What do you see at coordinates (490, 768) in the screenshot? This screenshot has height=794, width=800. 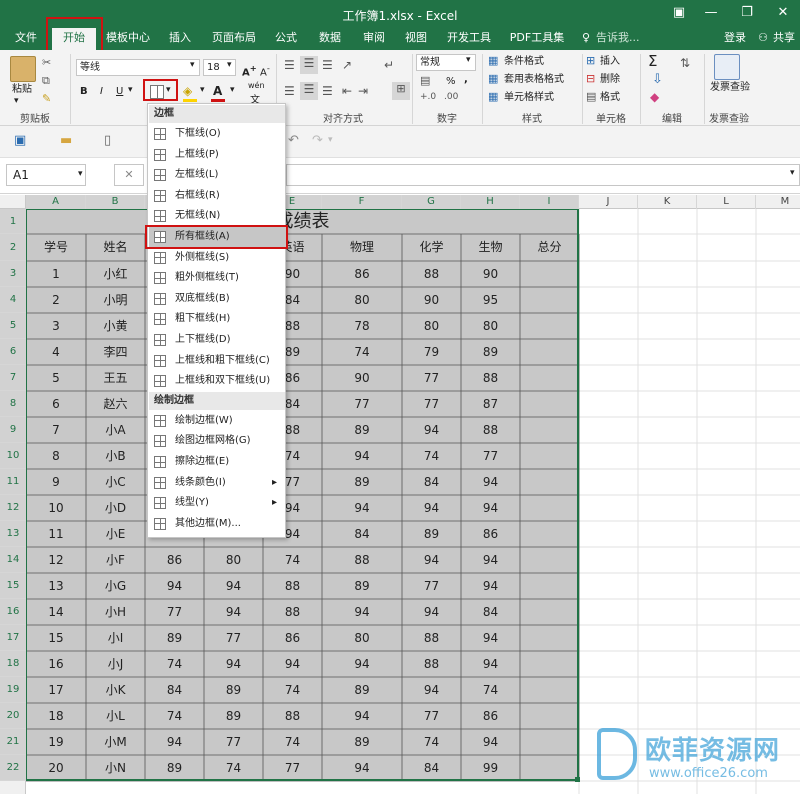 I see `data-cell: 99` at bounding box center [490, 768].